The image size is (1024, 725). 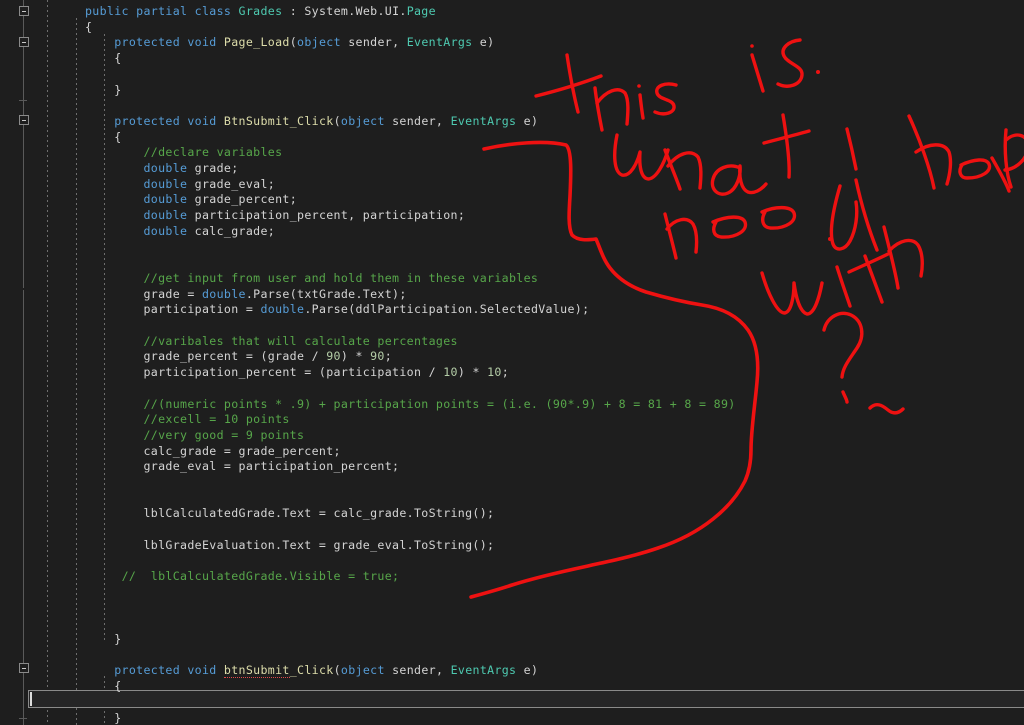 I want to click on code-line: //very good = 9 points, so click(x=194, y=436).